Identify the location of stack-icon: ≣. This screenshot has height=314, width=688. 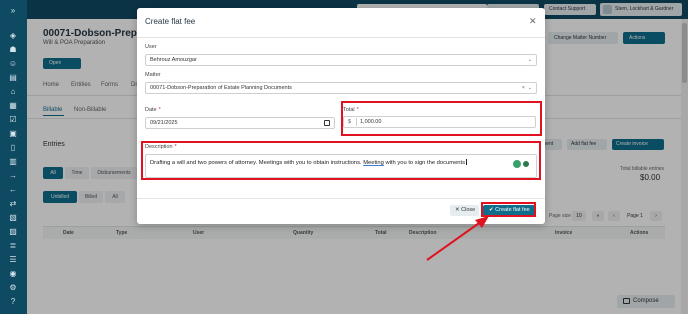
(13, 246).